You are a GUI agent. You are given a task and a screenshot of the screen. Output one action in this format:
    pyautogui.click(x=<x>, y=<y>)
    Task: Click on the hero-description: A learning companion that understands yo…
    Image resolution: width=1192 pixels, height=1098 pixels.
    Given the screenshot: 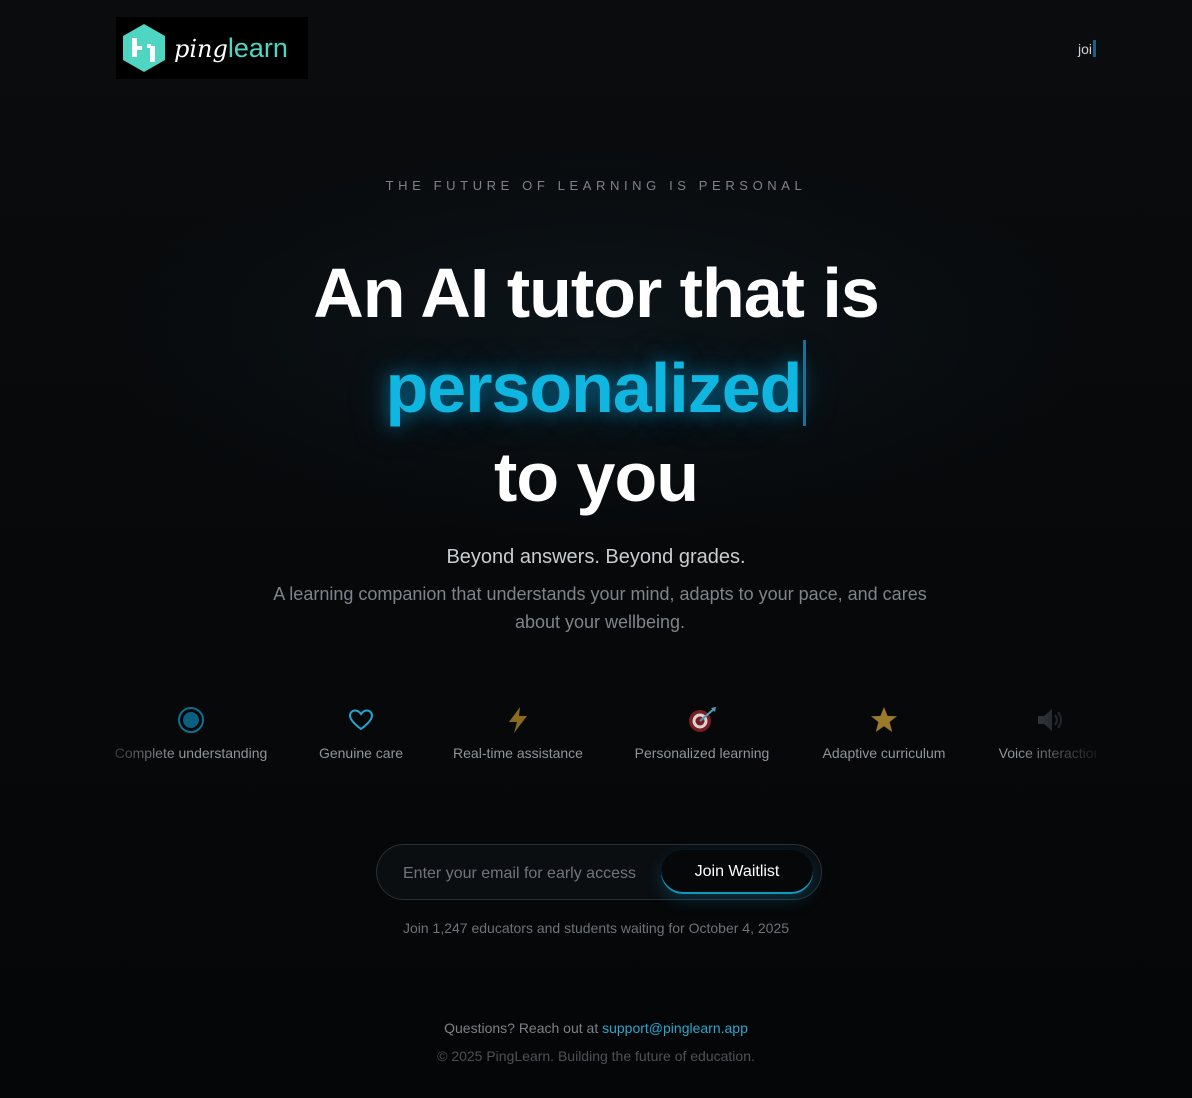 What is the action you would take?
    pyautogui.click(x=600, y=608)
    